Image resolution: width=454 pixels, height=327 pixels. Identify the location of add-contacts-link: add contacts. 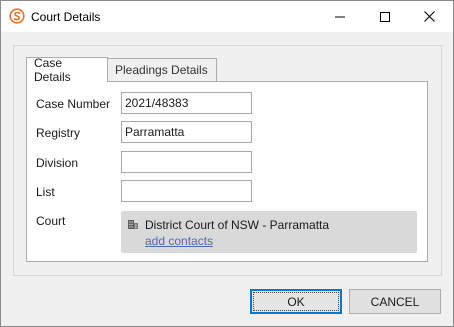
(179, 241).